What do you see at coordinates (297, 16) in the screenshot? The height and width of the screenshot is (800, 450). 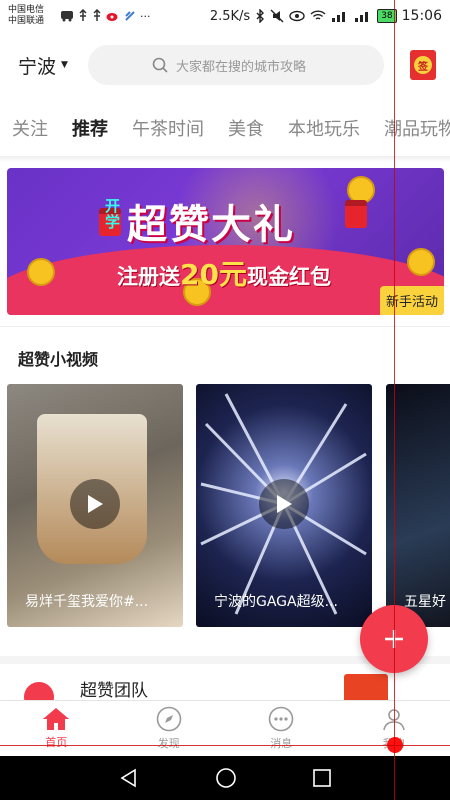 I see `eye-icon` at bounding box center [297, 16].